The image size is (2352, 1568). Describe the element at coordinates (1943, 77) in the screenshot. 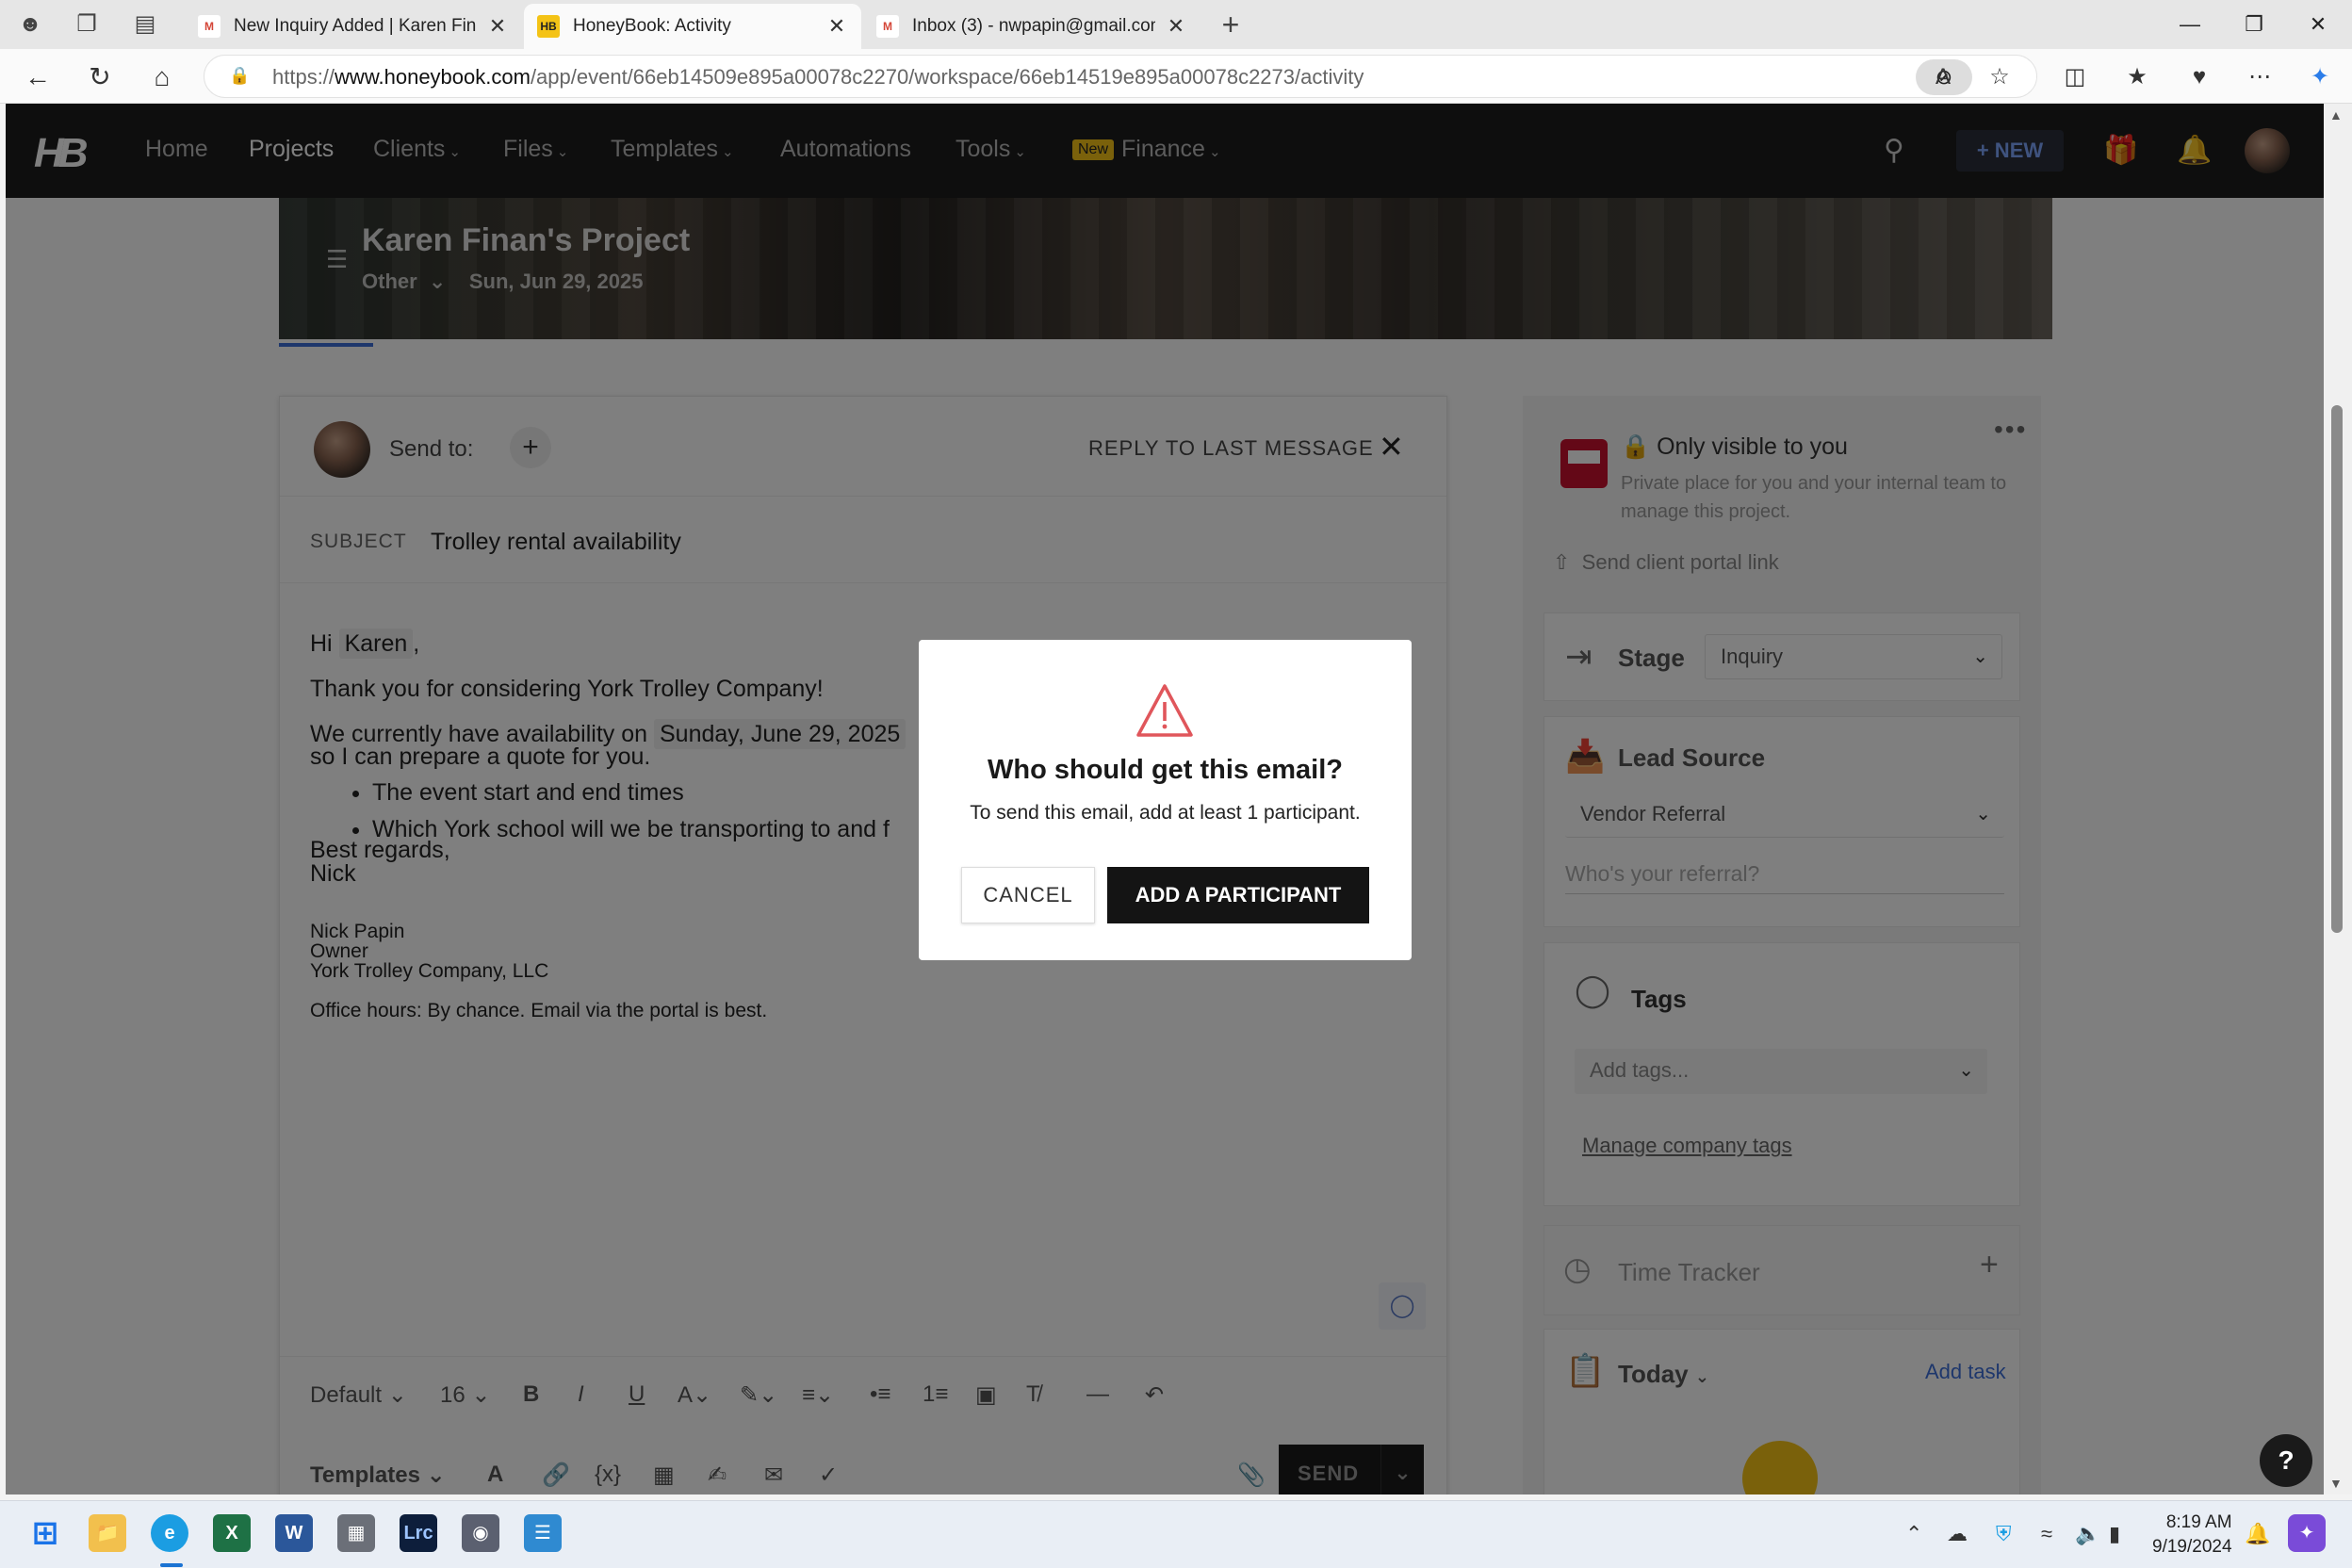

I see `read-aloud-icon: A` at that location.